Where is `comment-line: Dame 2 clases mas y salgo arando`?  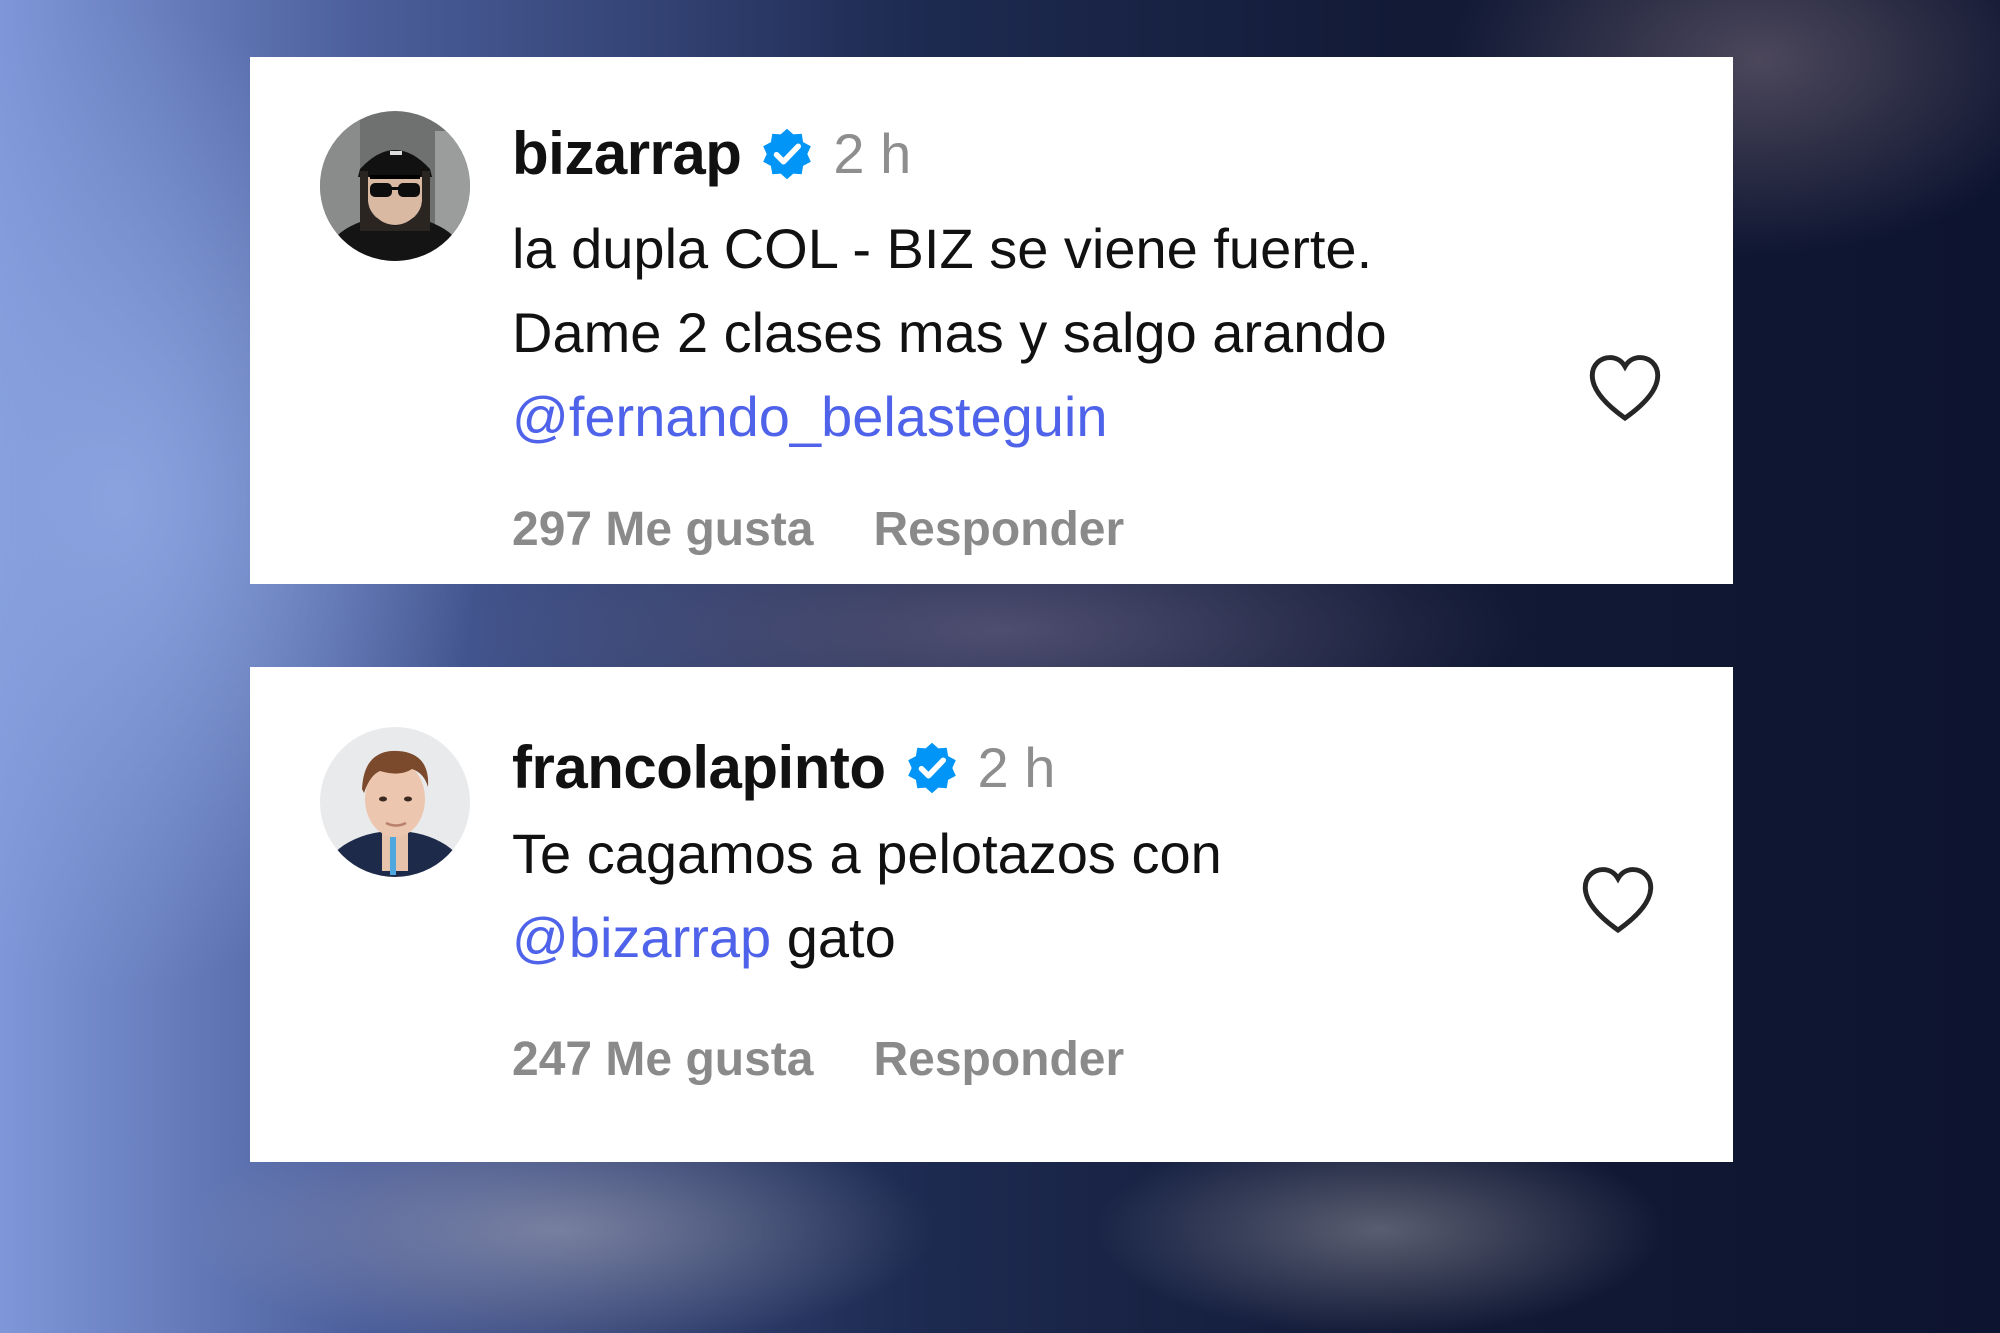 comment-line: Dame 2 clases mas y salgo arando is located at coordinates (949, 332).